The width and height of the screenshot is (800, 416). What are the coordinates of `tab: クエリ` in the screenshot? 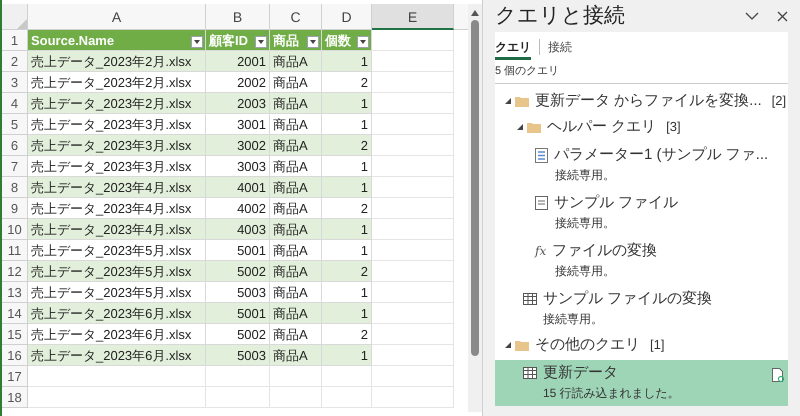 It's located at (513, 47).